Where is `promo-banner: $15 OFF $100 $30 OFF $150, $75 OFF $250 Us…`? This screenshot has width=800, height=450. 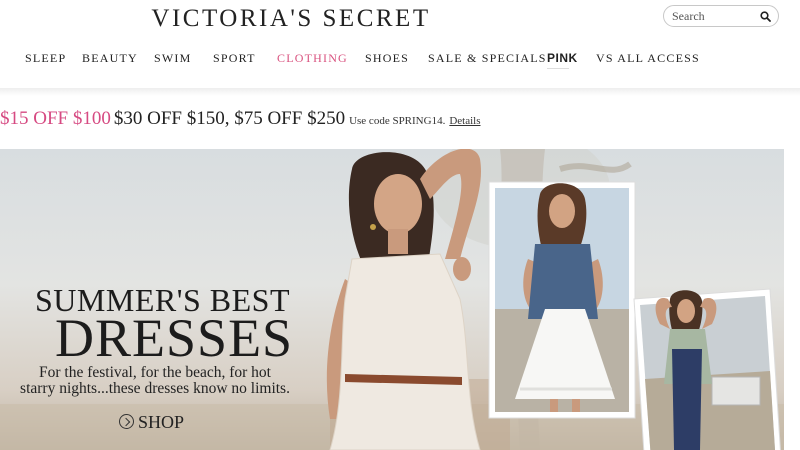 promo-banner: $15 OFF $100 $30 OFF $150, $75 OFF $250 Us… is located at coordinates (240, 121).